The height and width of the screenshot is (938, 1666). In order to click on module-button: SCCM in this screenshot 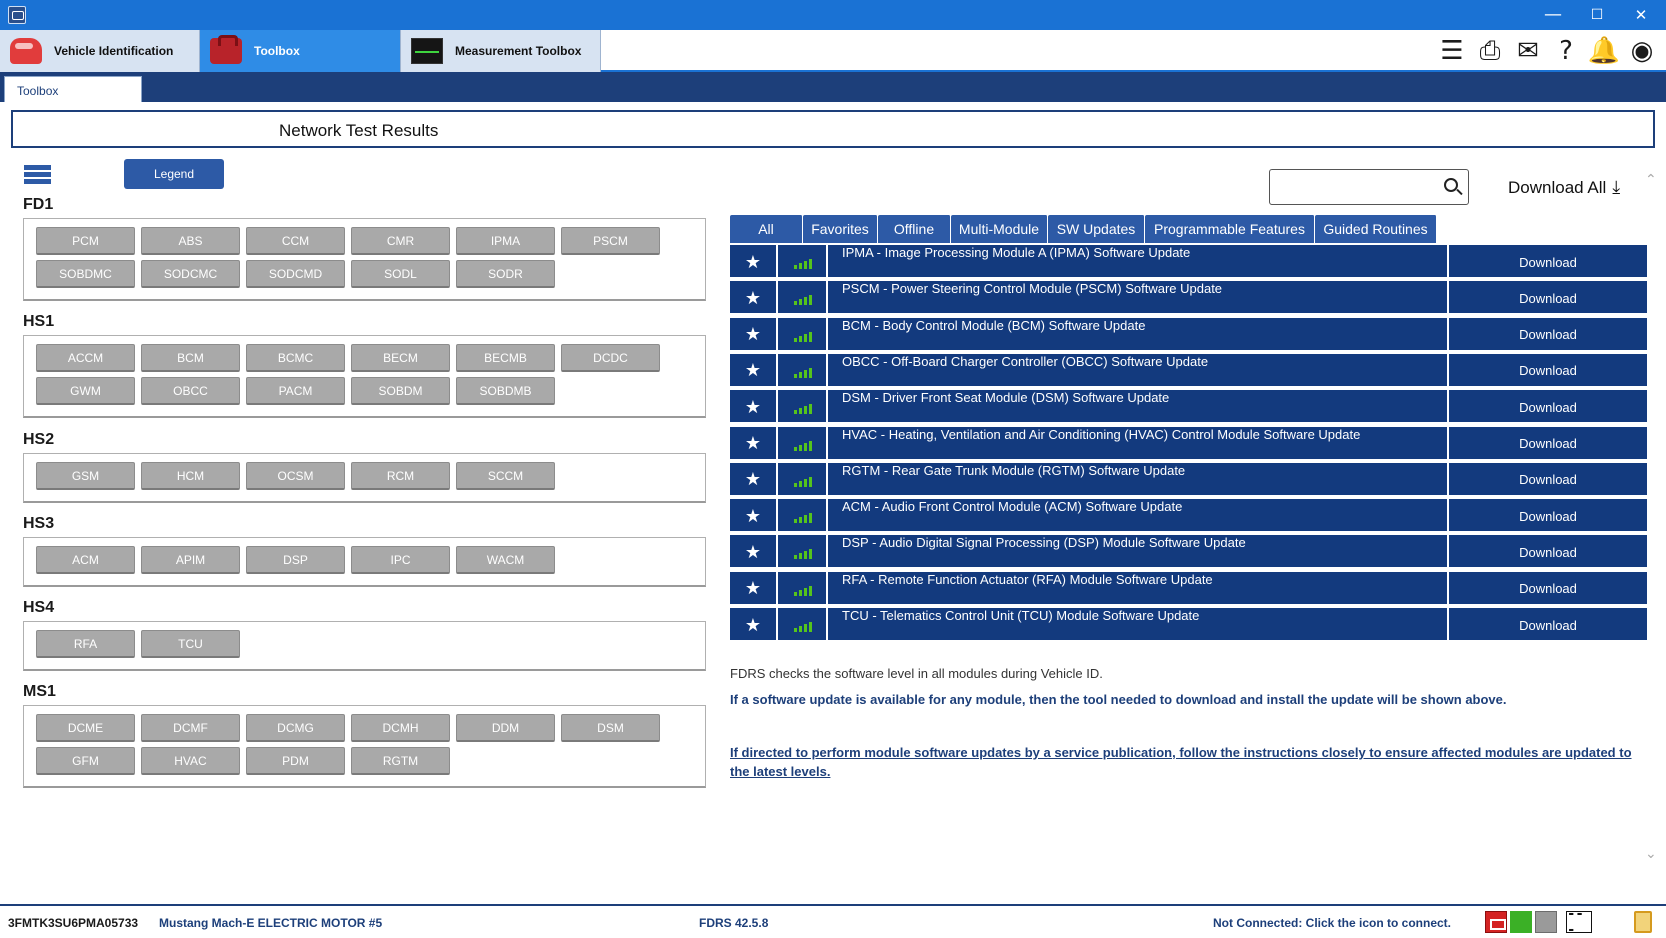, I will do `click(505, 476)`.